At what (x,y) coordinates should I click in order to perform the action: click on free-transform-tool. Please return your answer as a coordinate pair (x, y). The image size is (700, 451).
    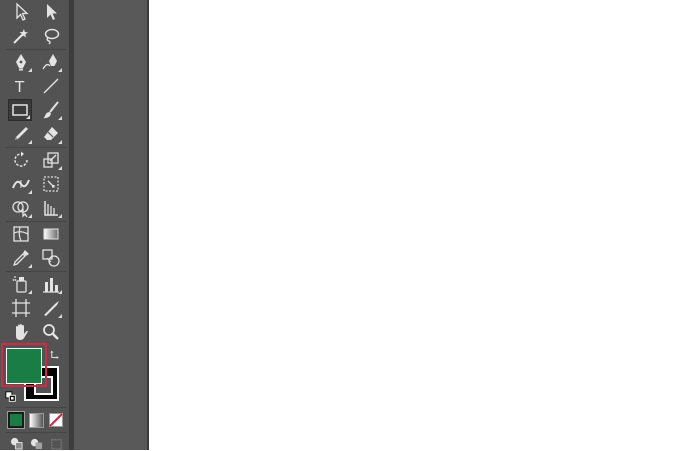
    Looking at the image, I should click on (51, 184).